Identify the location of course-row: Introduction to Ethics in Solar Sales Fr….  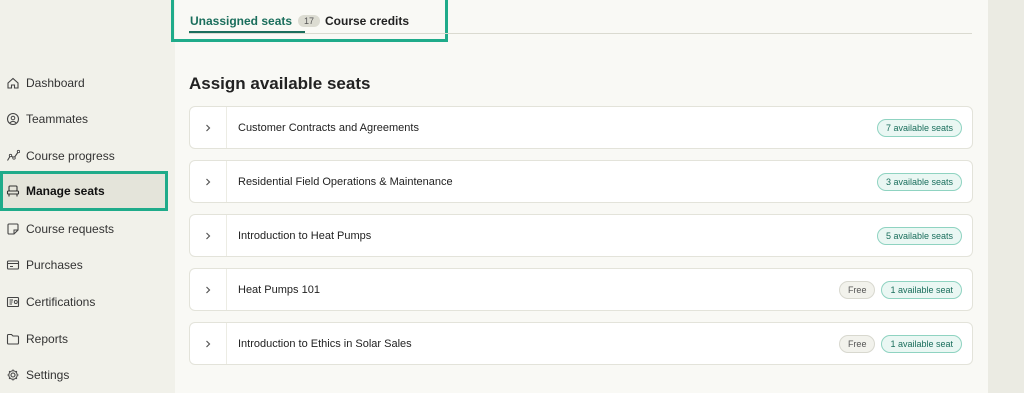
(581, 343).